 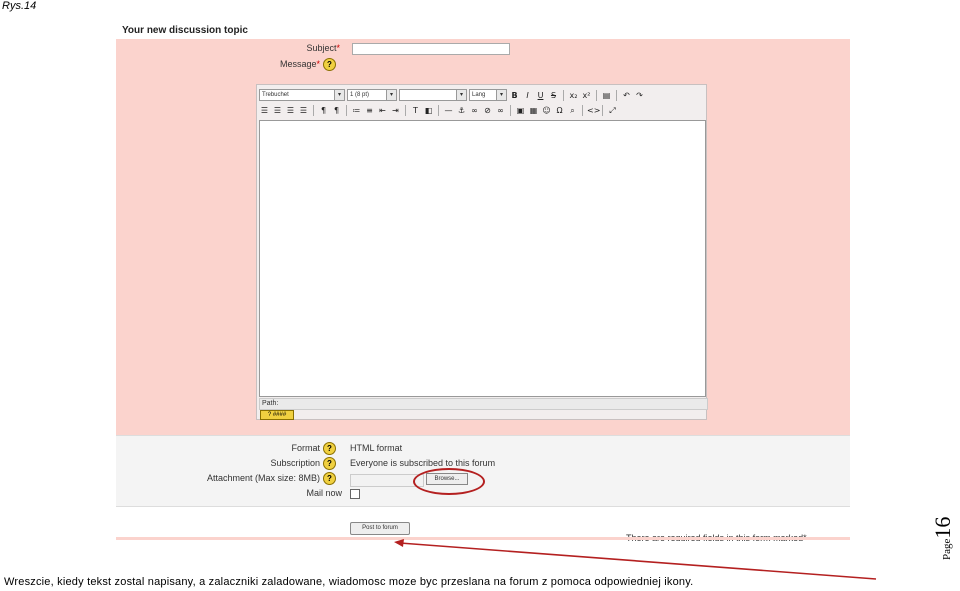 What do you see at coordinates (638, 561) in the screenshot?
I see `arrow-line` at bounding box center [638, 561].